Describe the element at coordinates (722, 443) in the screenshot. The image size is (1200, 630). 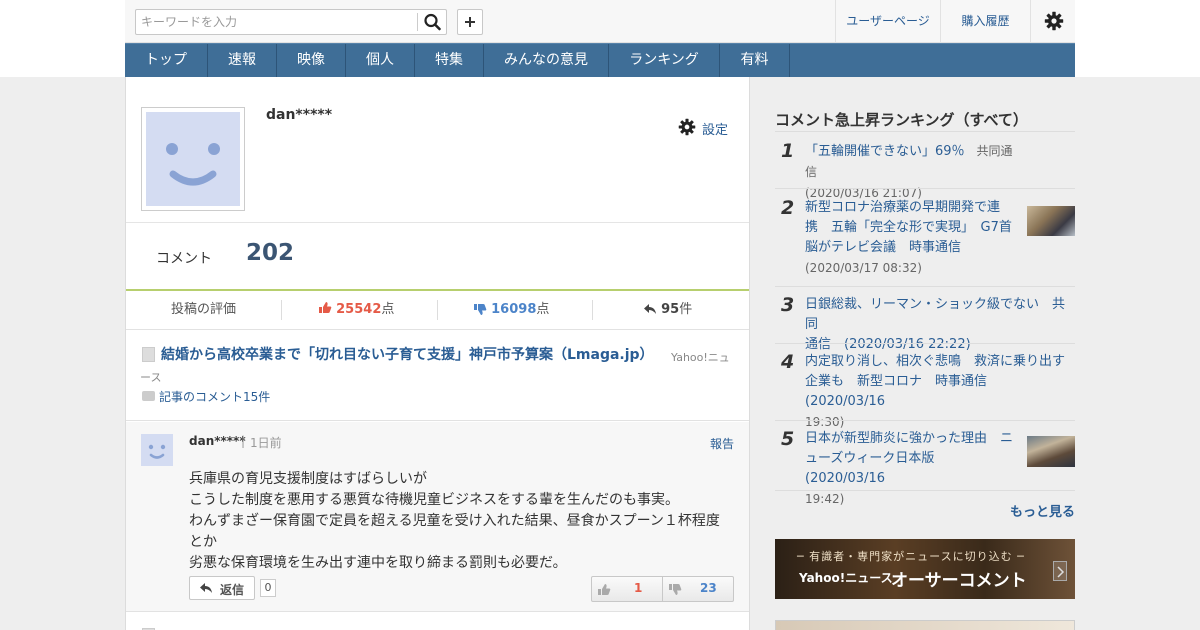
I see `report-link: 報告` at that location.